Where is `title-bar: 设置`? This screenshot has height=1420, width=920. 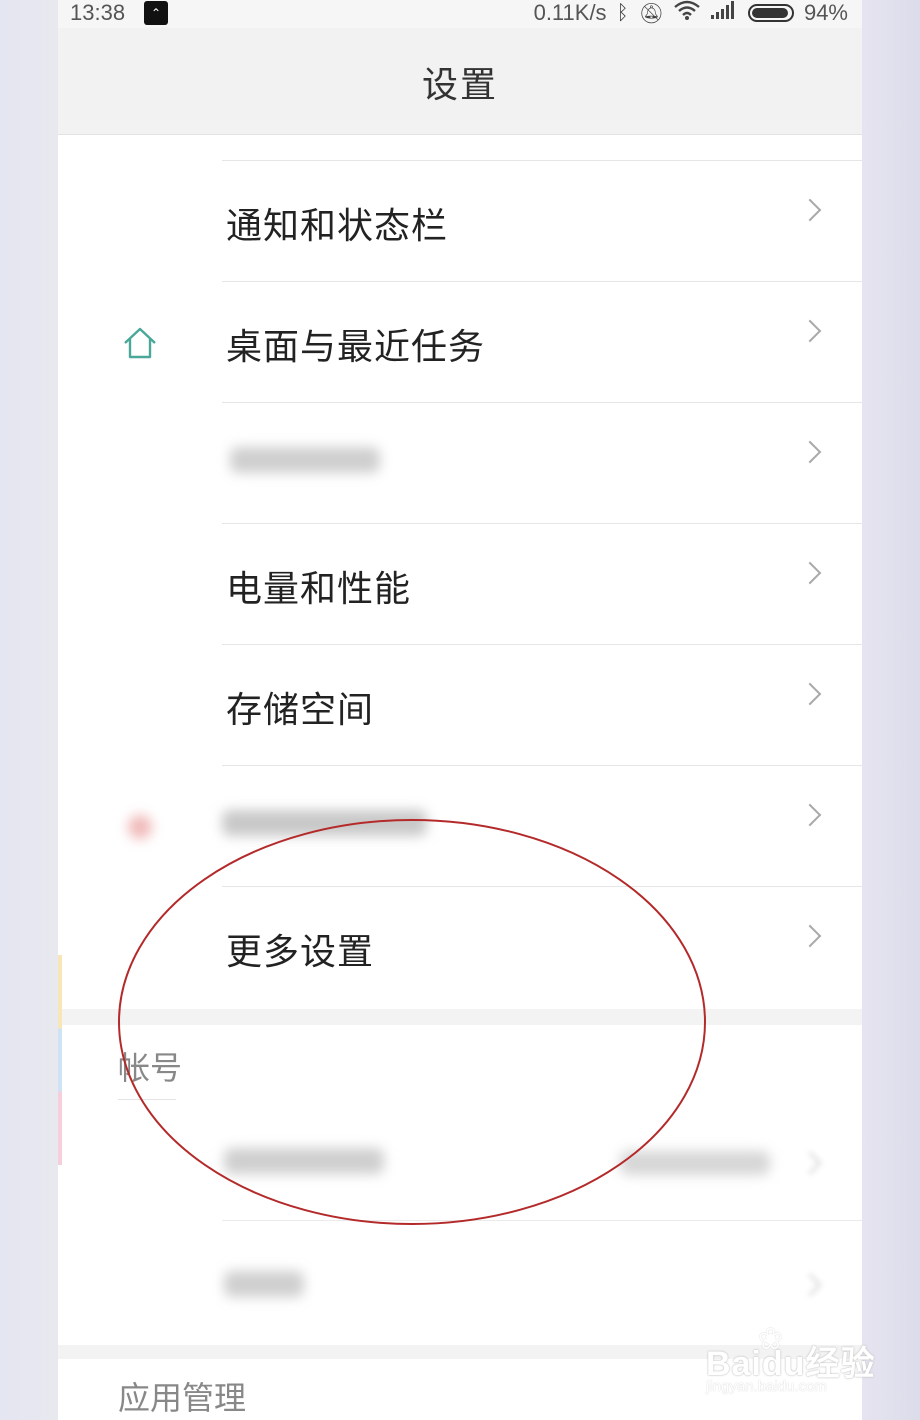 title-bar: 设置 is located at coordinates (460, 81).